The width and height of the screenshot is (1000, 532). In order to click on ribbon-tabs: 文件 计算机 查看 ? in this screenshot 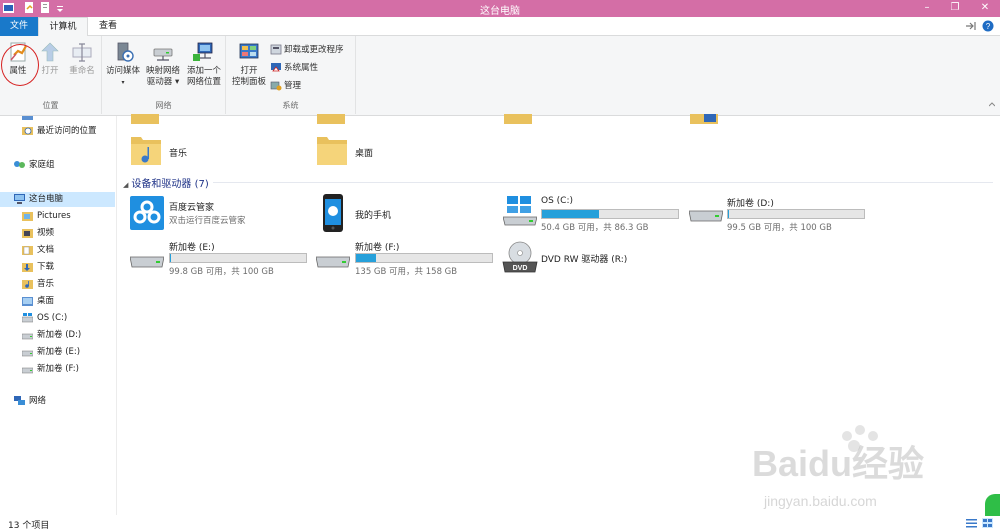, I will do `click(500, 27)`.